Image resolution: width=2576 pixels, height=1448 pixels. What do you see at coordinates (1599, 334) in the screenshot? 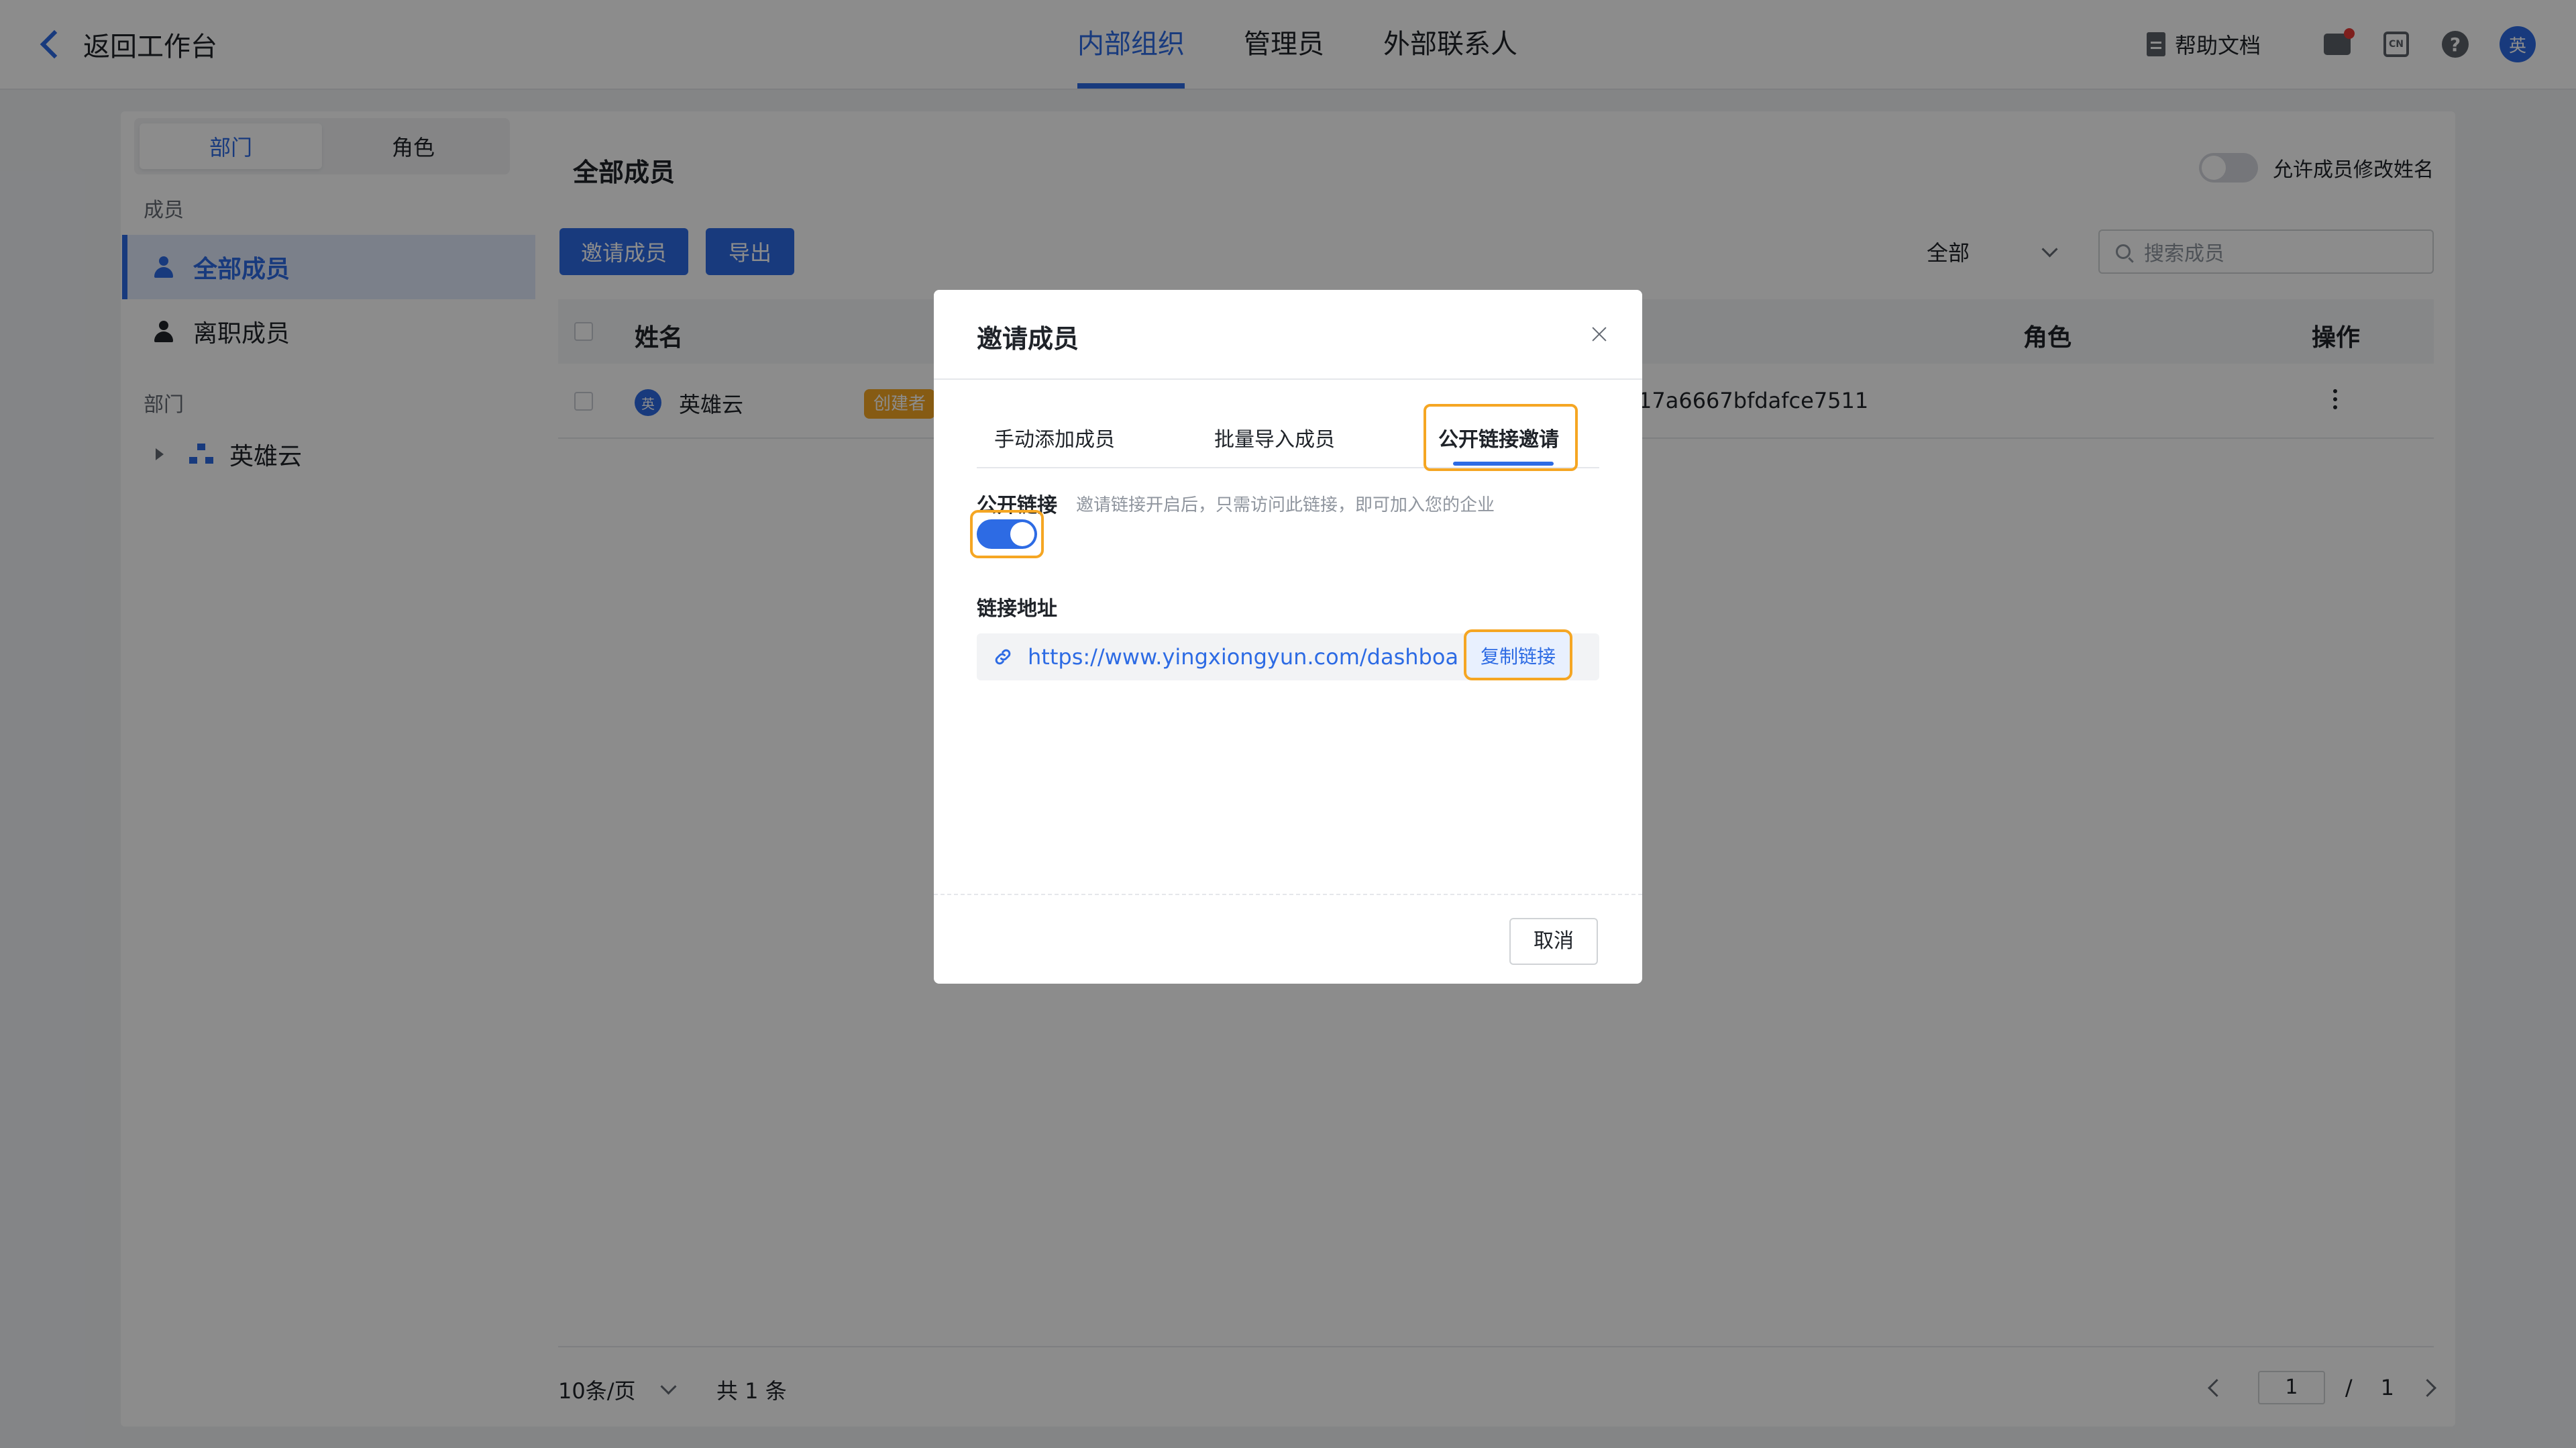
I see `close-icon` at bounding box center [1599, 334].